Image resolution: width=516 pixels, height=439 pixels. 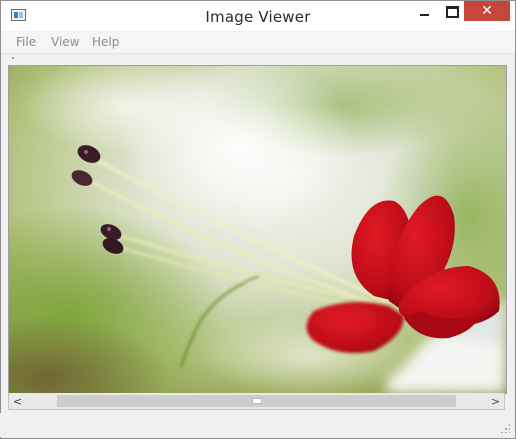 I want to click on menu-view: View, so click(x=65, y=42).